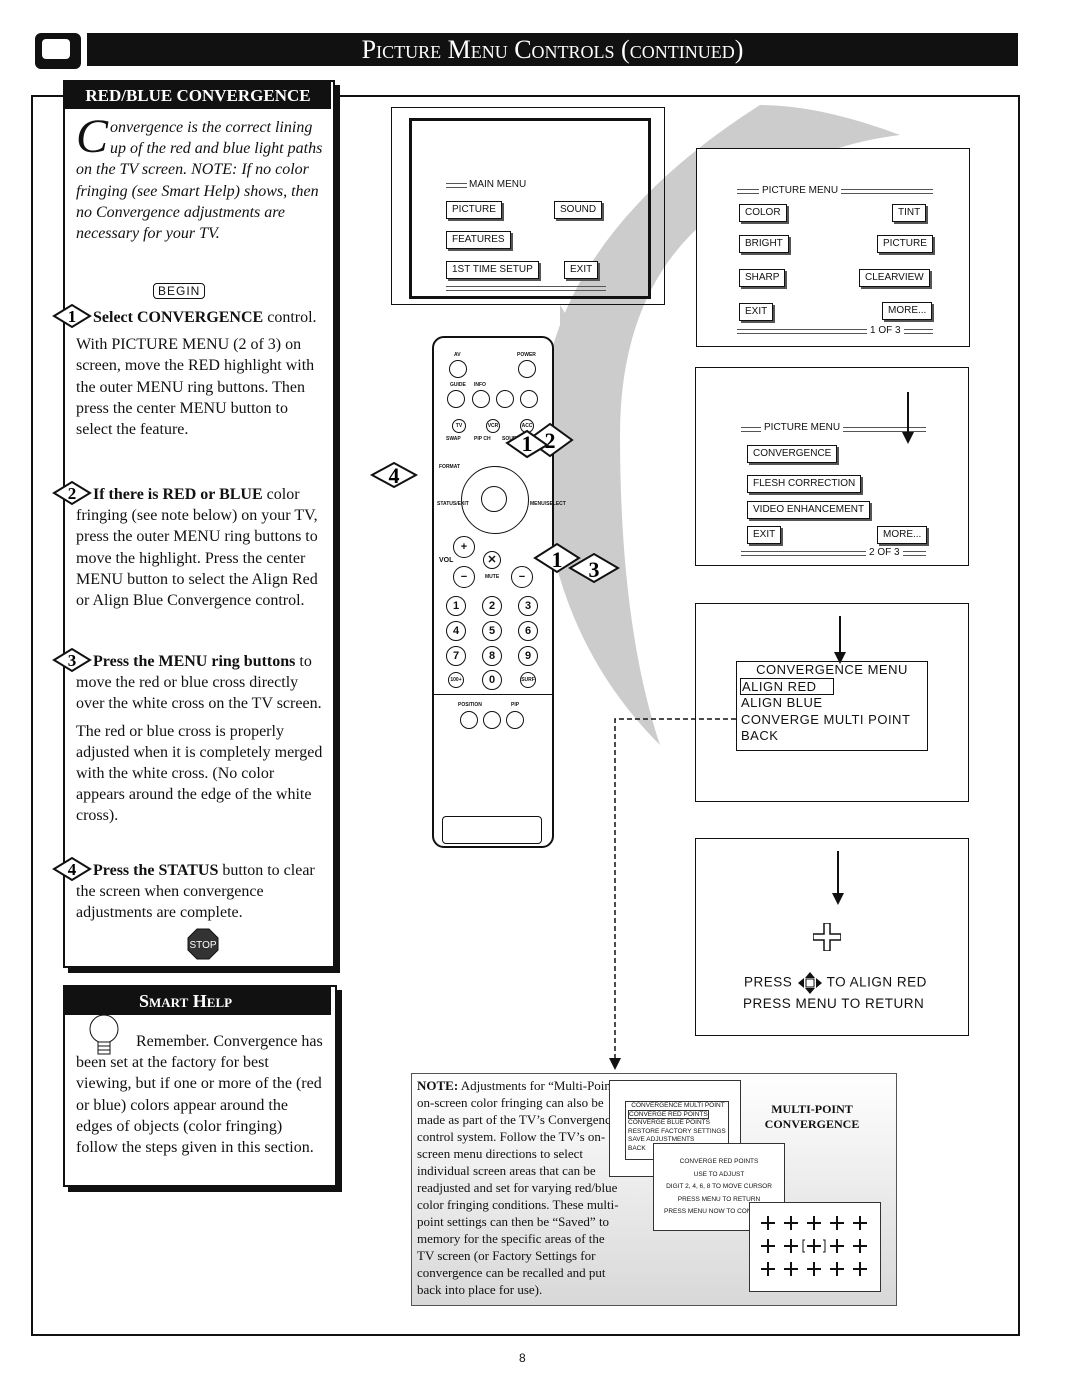 Image resolution: width=1080 pixels, height=1397 pixels. What do you see at coordinates (792, 454) in the screenshot?
I see `convergence-button: CONVERGENCE` at bounding box center [792, 454].